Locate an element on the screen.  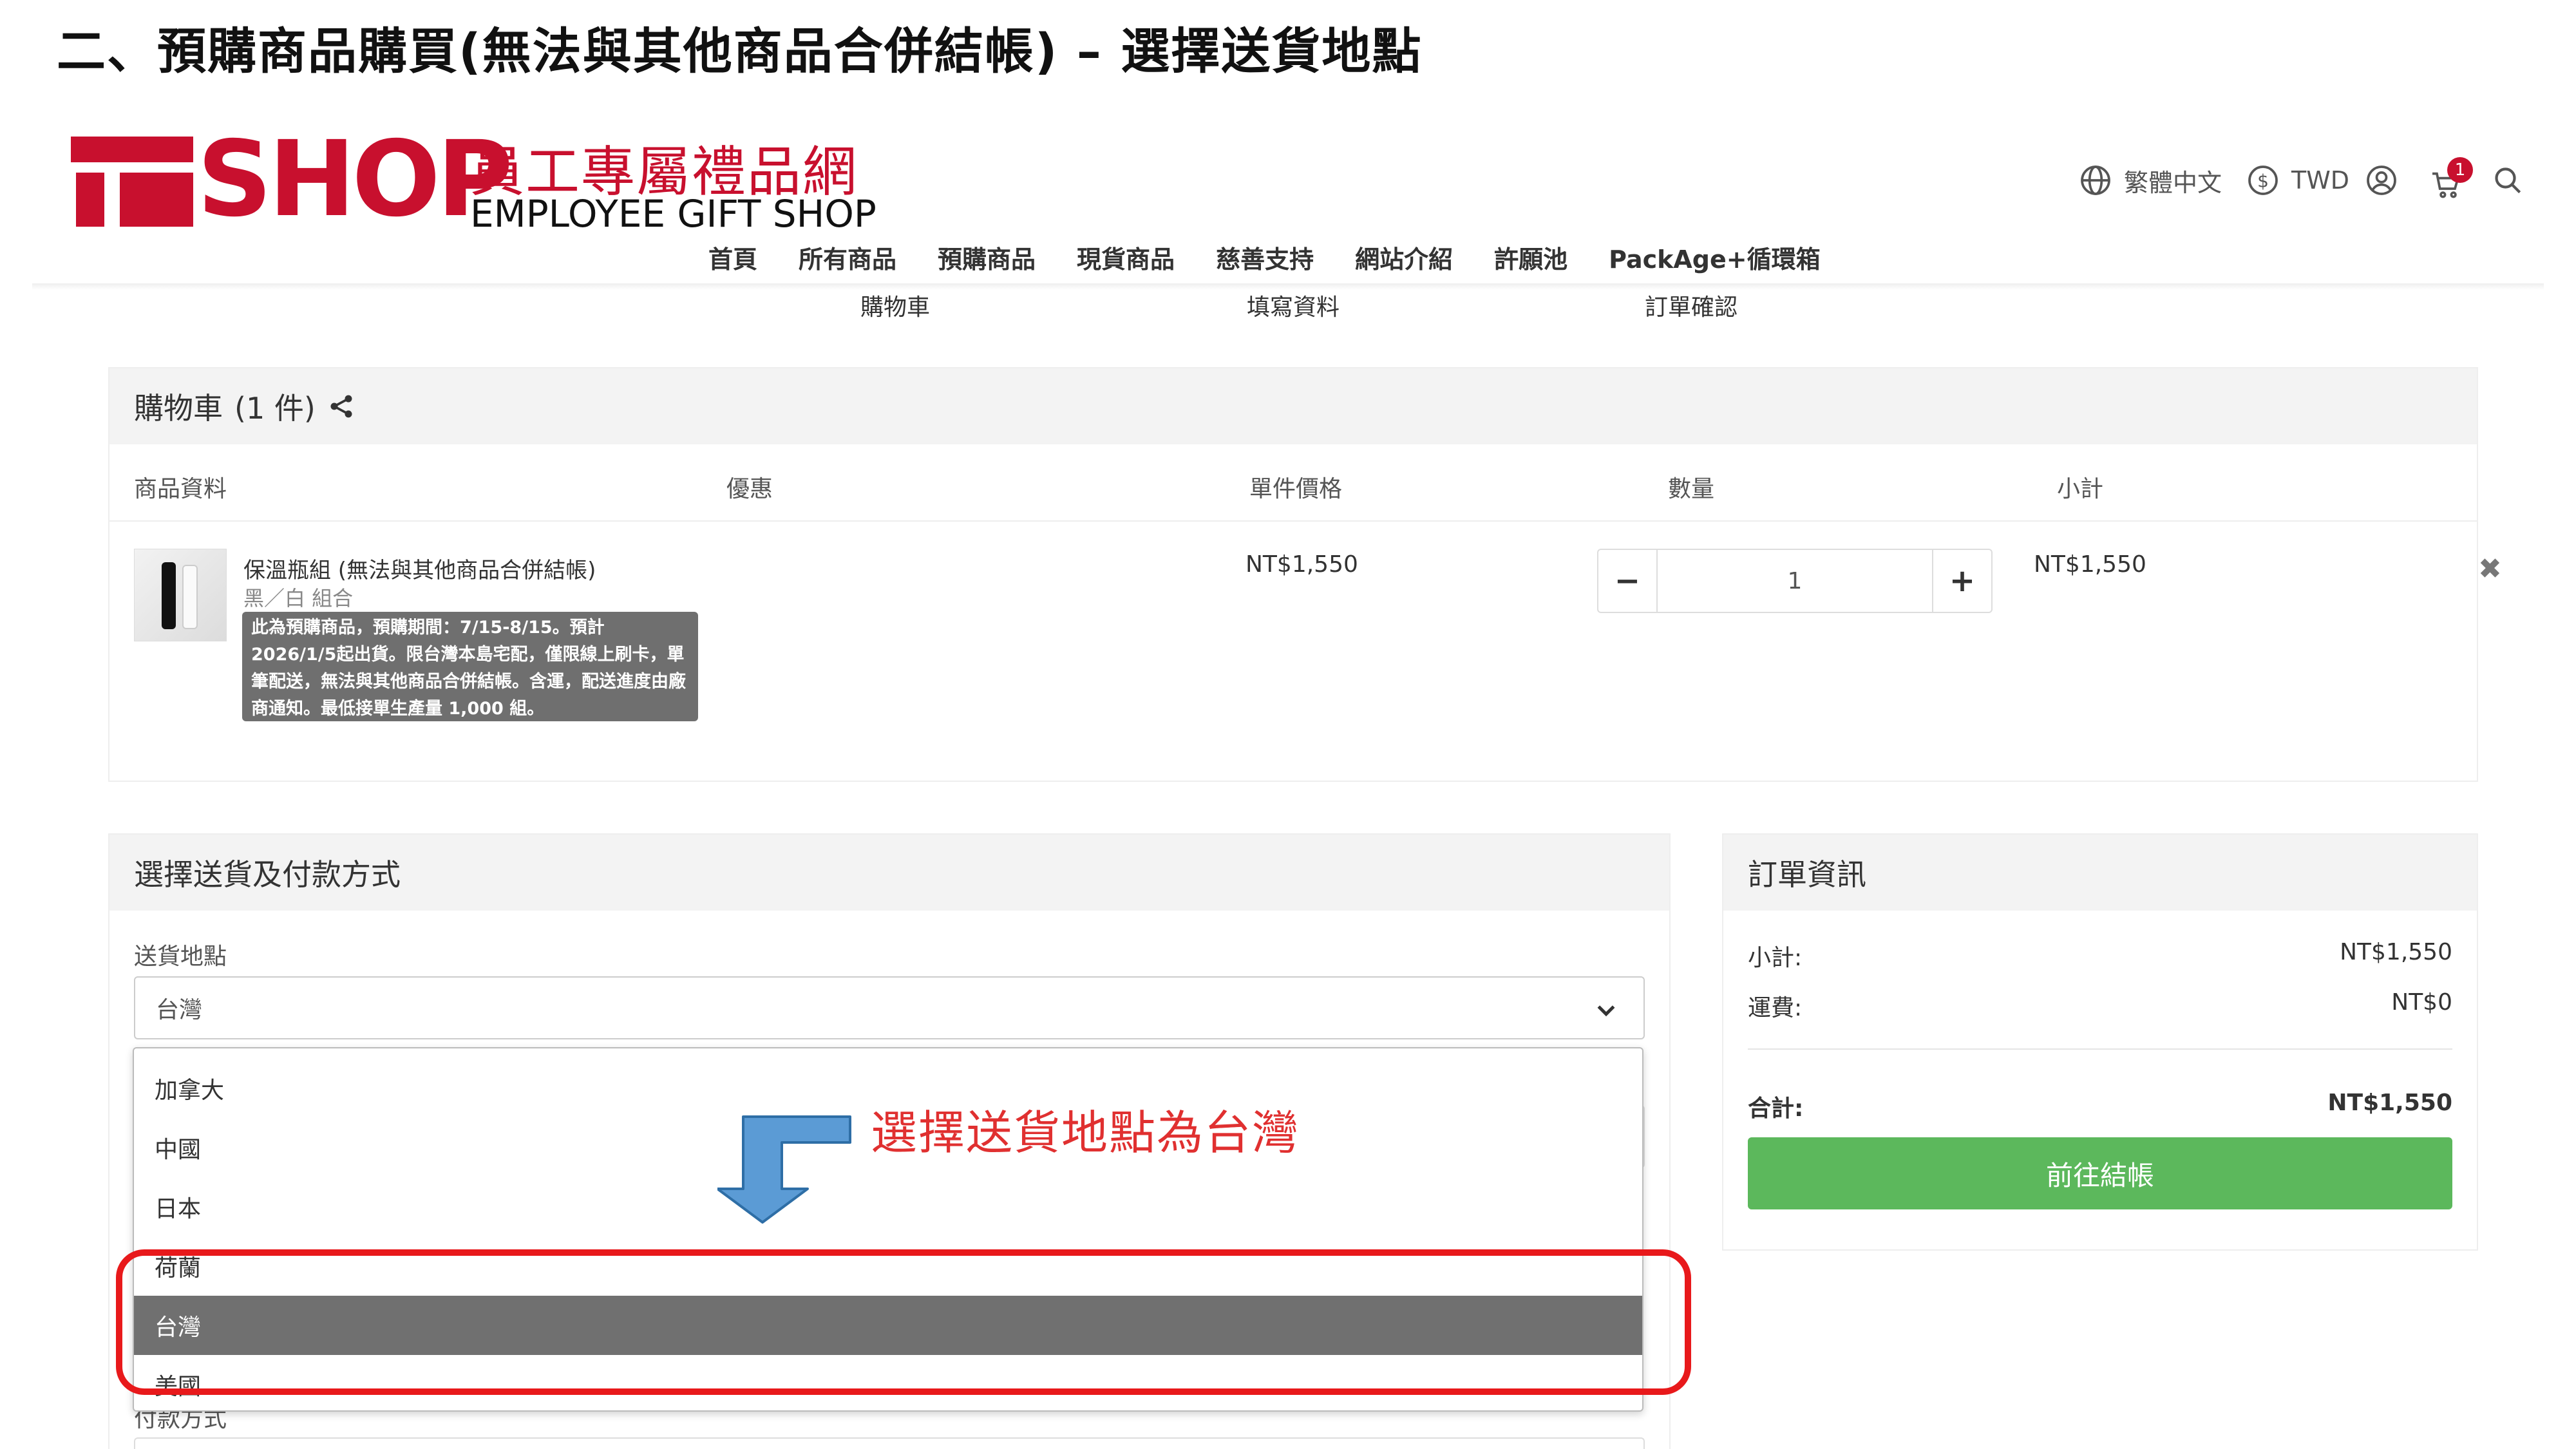
nav-item-in-stock: 現貨商品 is located at coordinates (1126, 258).